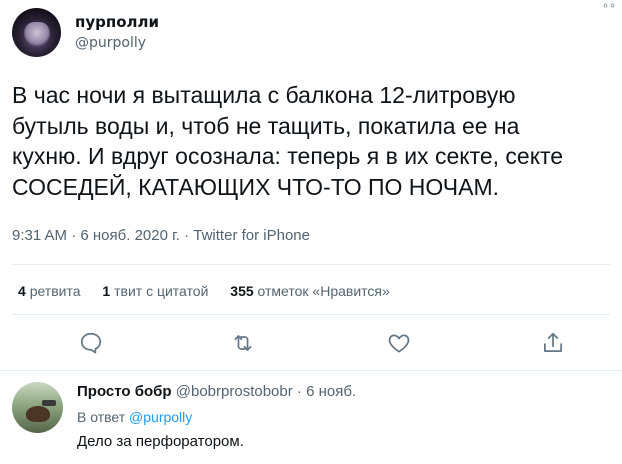  What do you see at coordinates (37, 407) in the screenshot?
I see `reply-avatar` at bounding box center [37, 407].